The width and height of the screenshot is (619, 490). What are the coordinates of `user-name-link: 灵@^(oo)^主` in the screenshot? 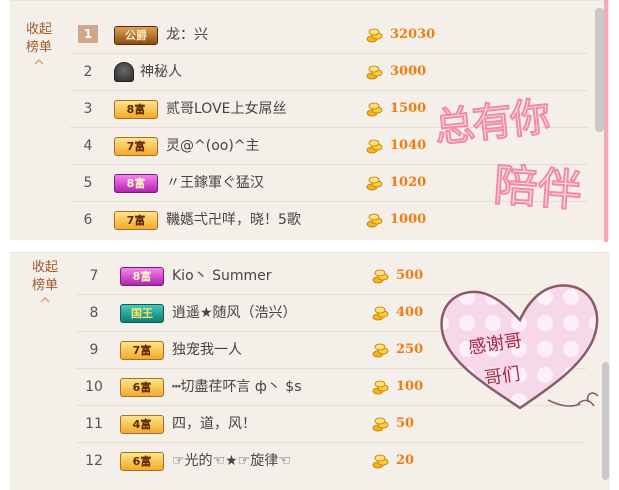 It's located at (213, 146).